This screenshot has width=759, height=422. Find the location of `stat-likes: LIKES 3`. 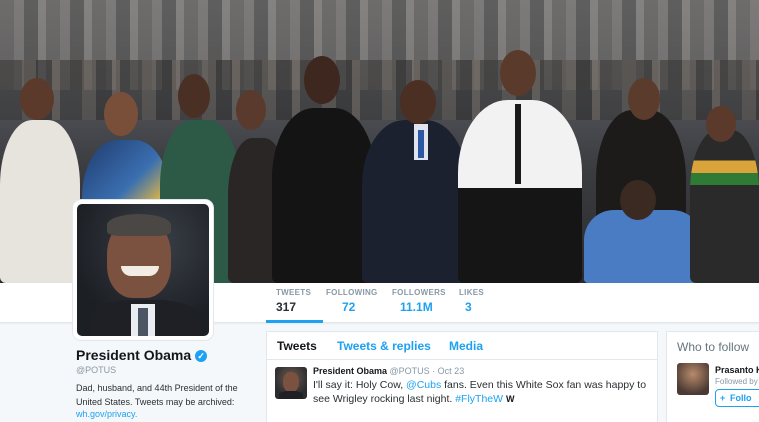

stat-likes: LIKES 3 is located at coordinates (471, 301).